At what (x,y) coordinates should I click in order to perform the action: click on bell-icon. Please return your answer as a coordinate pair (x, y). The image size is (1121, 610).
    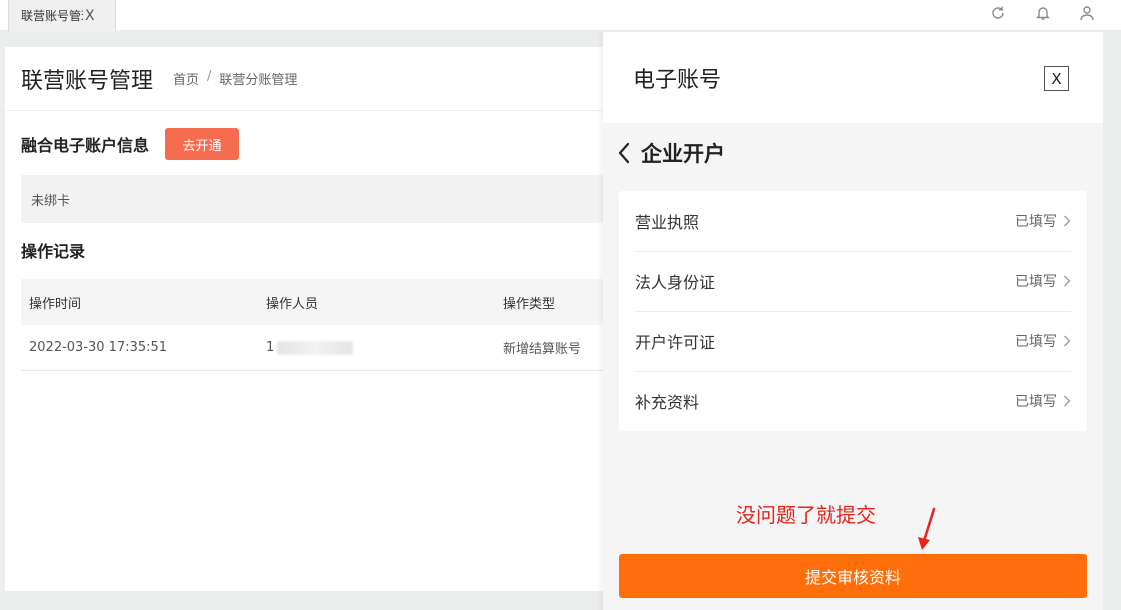
    Looking at the image, I should click on (1043, 13).